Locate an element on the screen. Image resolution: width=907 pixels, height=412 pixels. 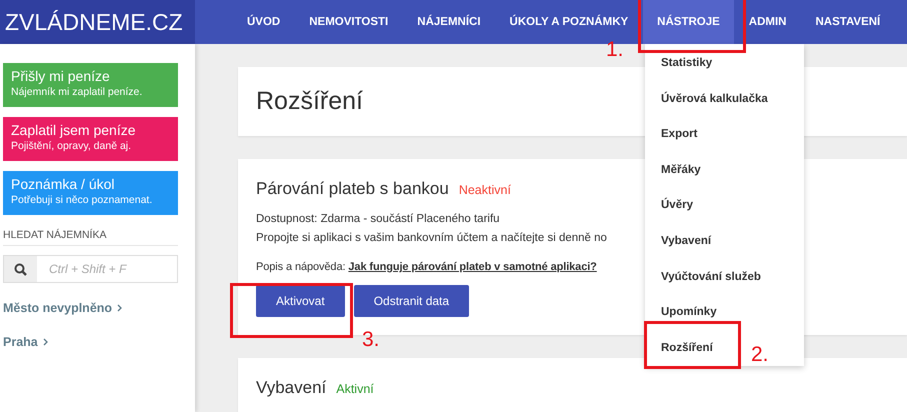
availability-text: Dostupnost: Zdarma - součástí Placeného tarifu is located at coordinates (378, 219).